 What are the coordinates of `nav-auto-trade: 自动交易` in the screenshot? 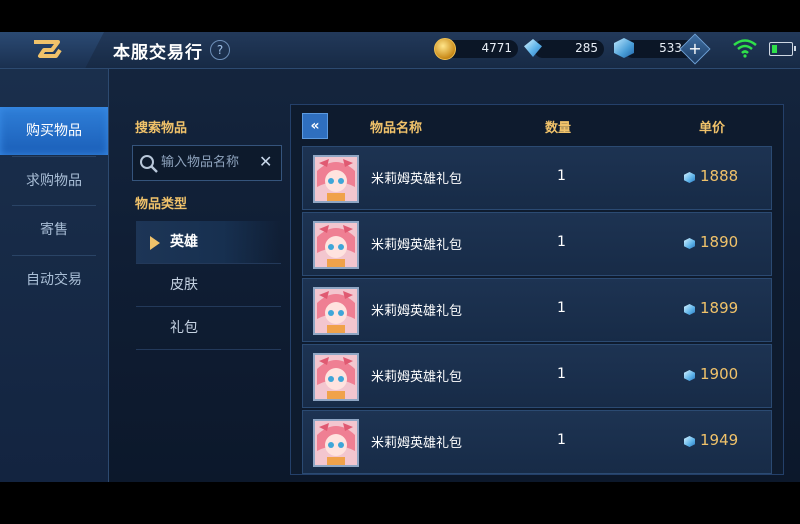 It's located at (54, 280).